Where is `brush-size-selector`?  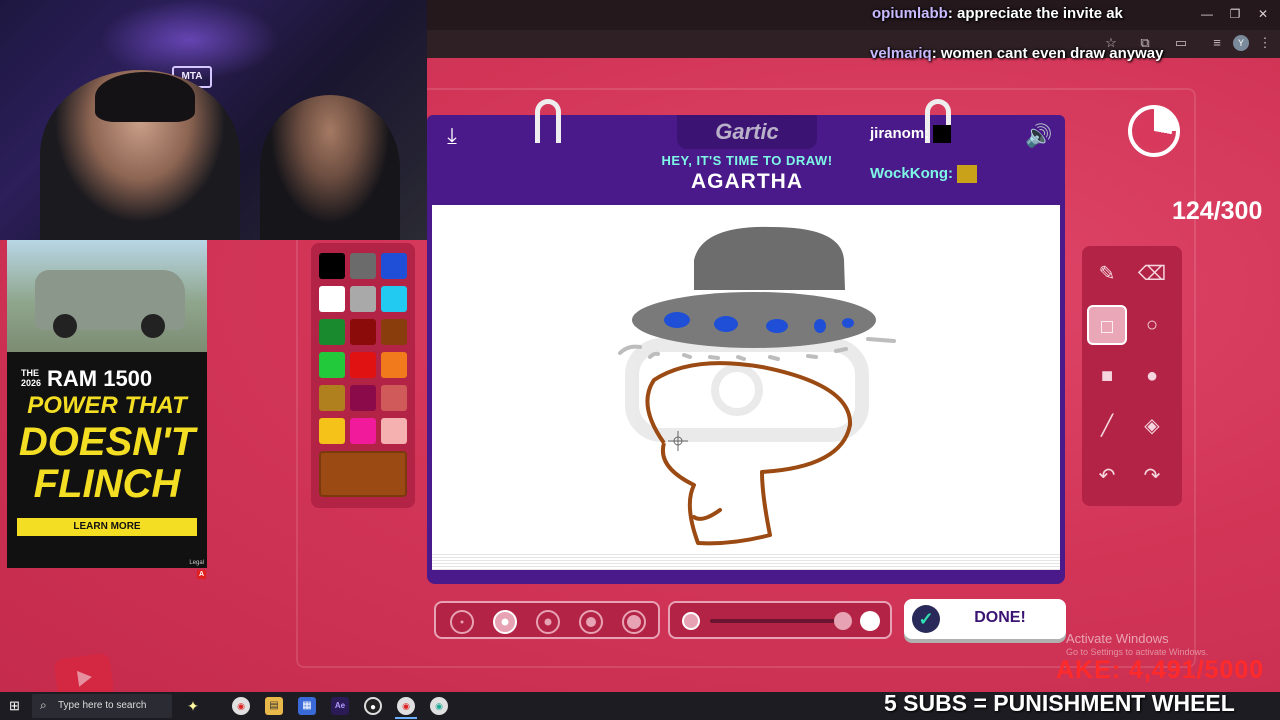 brush-size-selector is located at coordinates (547, 620).